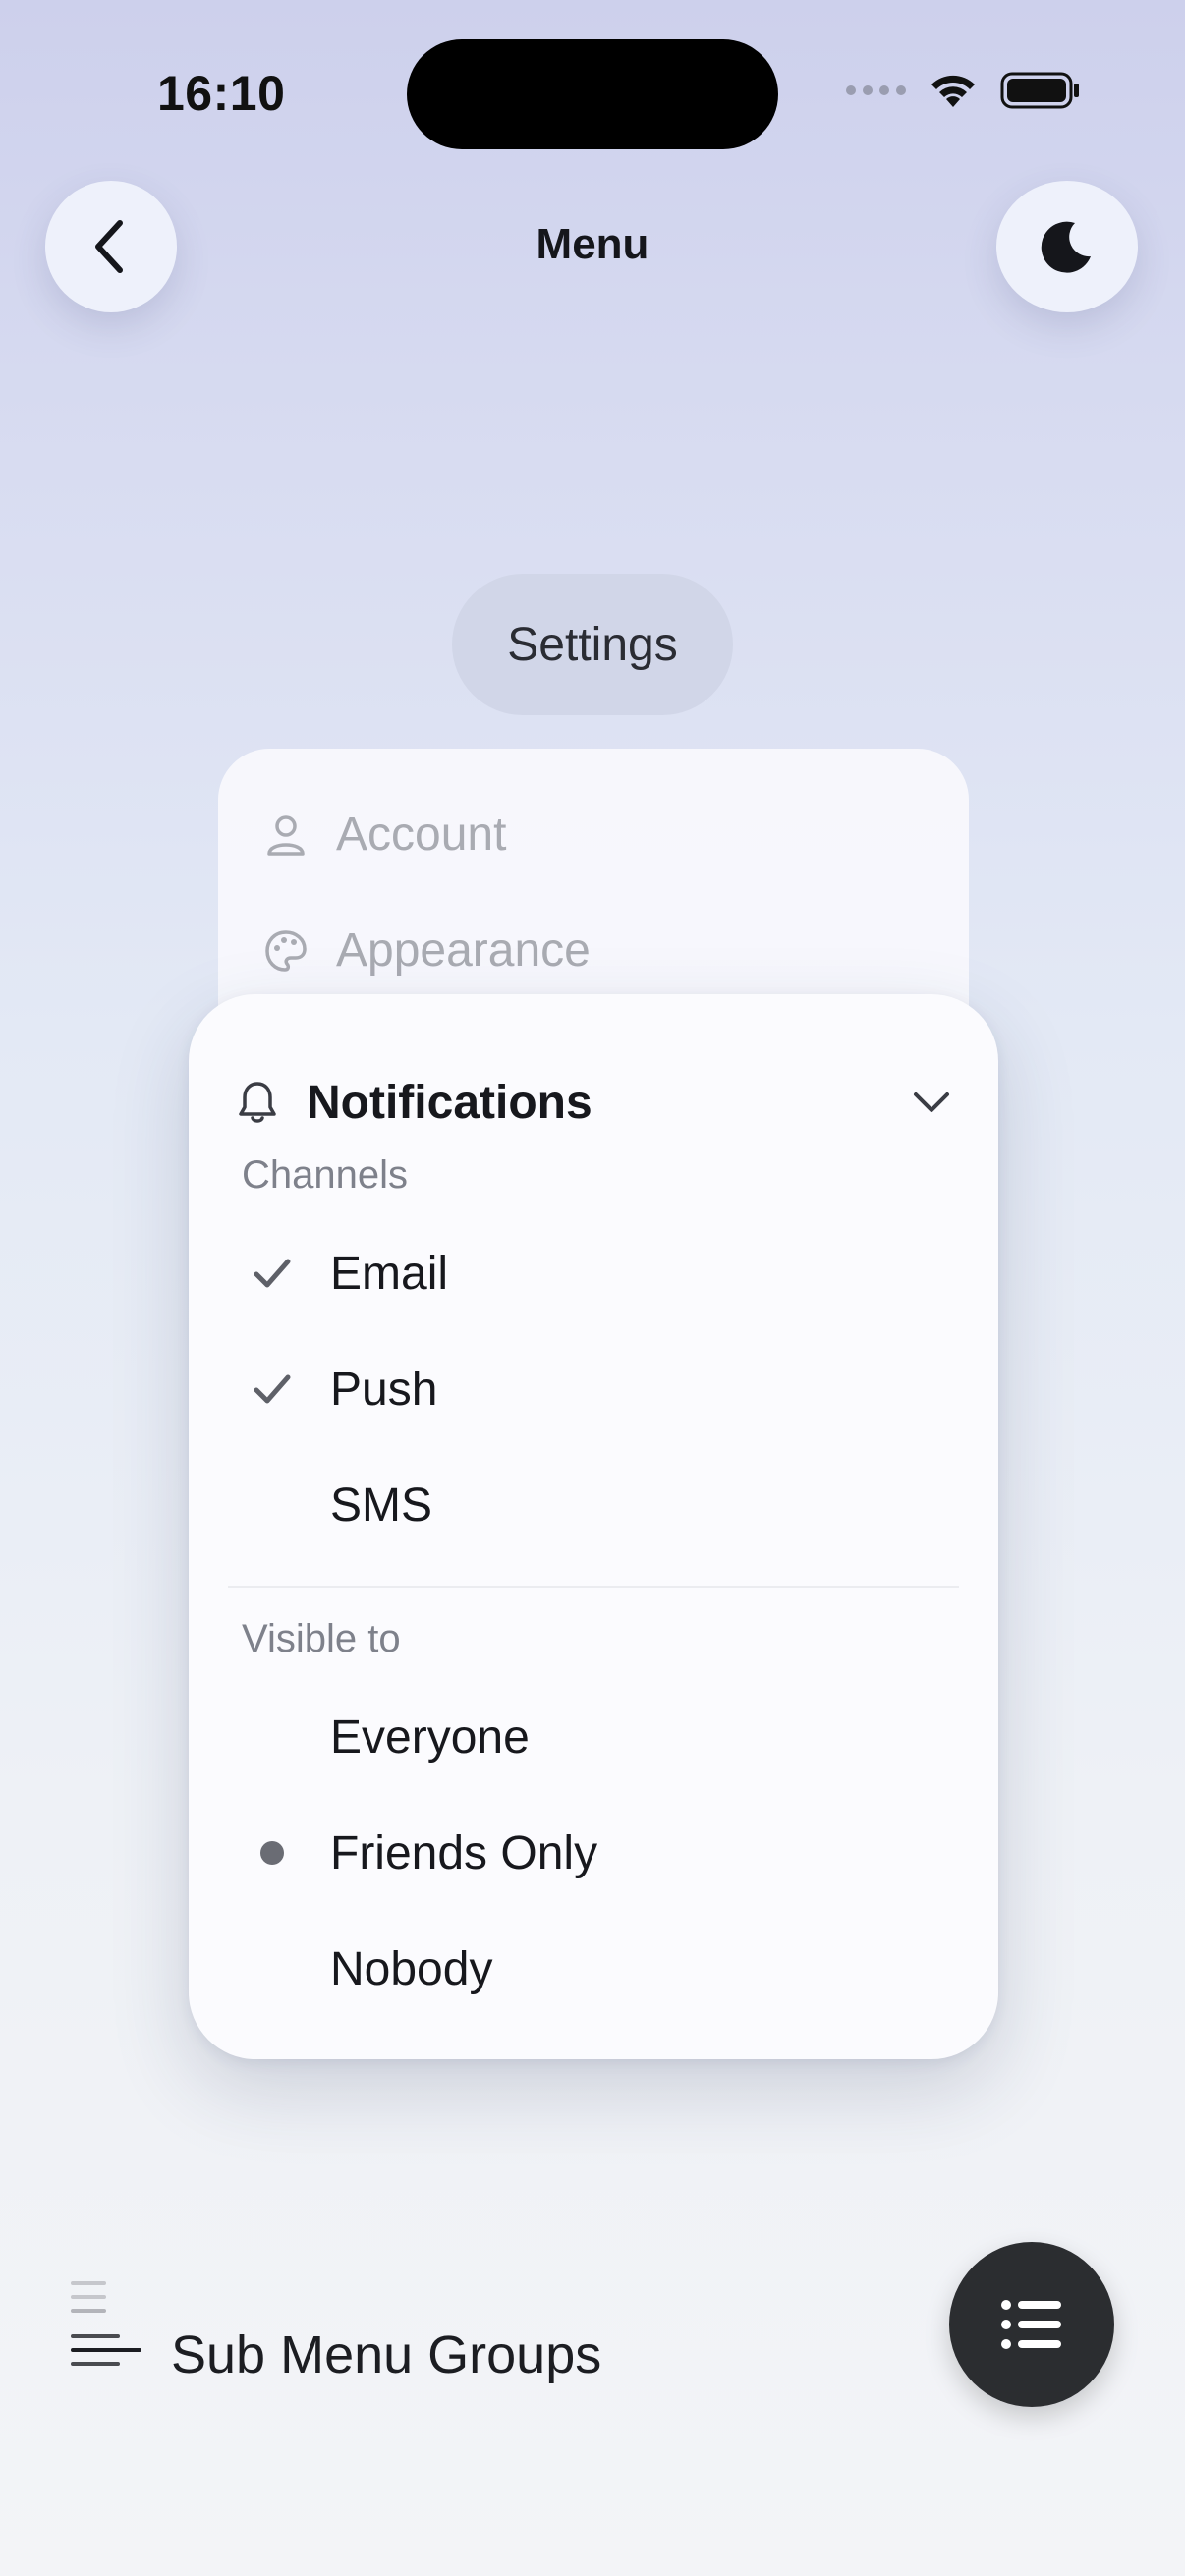 This screenshot has width=1185, height=2576. What do you see at coordinates (430, 1737) in the screenshot?
I see `option-label: Everyone` at bounding box center [430, 1737].